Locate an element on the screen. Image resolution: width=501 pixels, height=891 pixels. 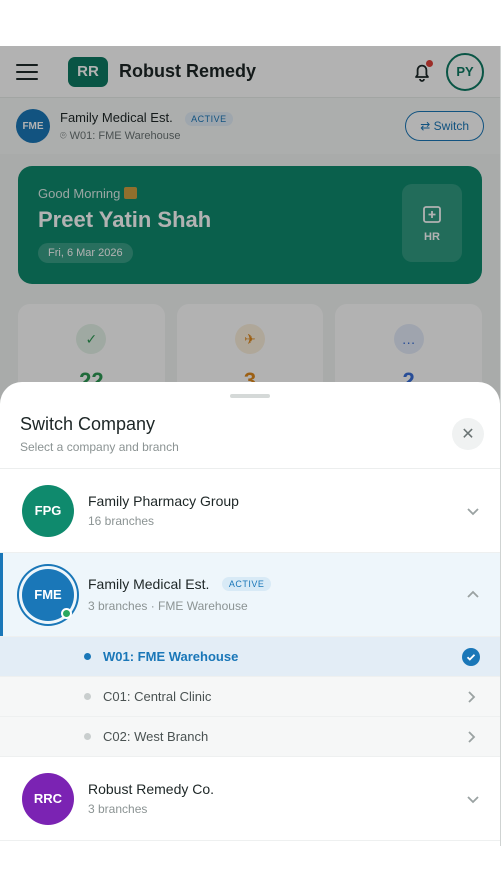
close-icon: ✕ is located at coordinates (468, 434).